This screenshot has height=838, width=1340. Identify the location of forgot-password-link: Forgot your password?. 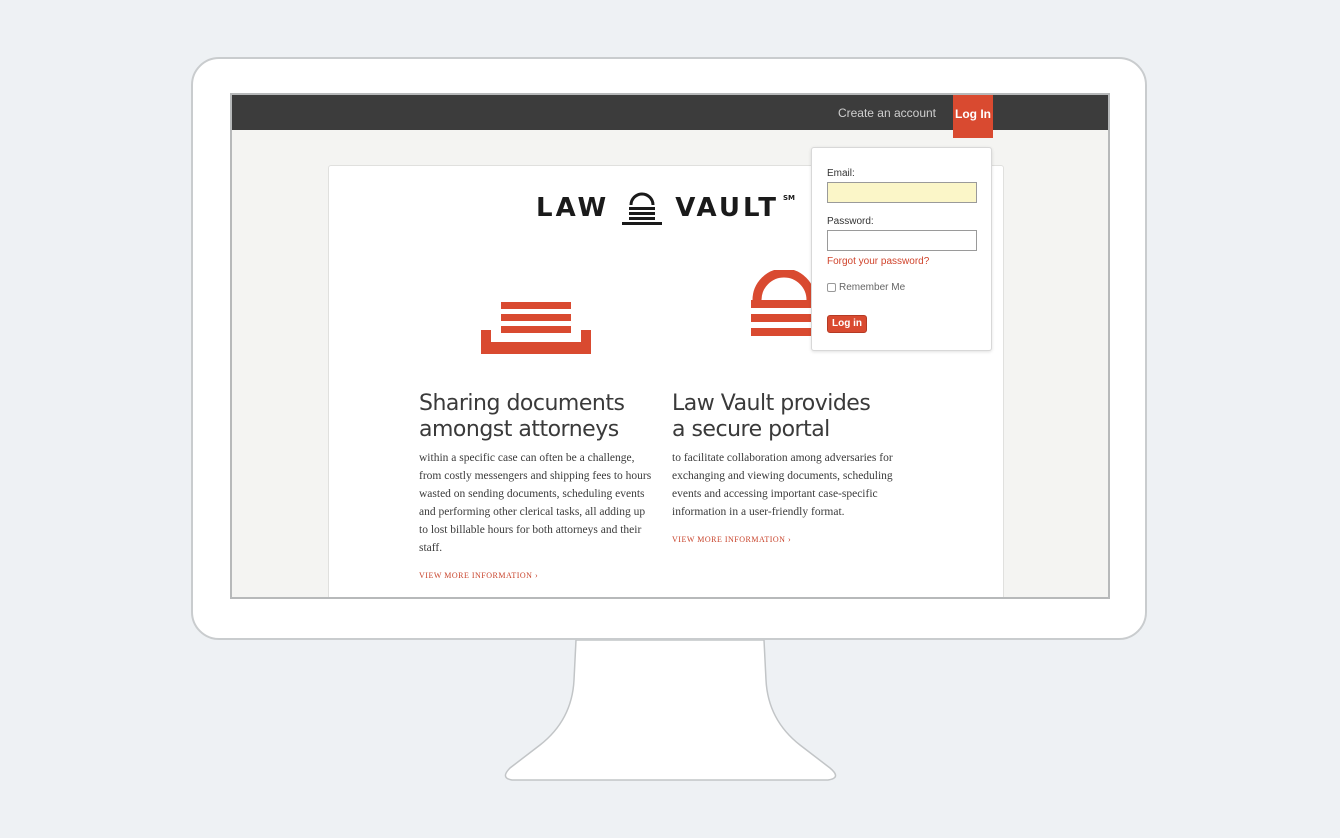
(878, 261).